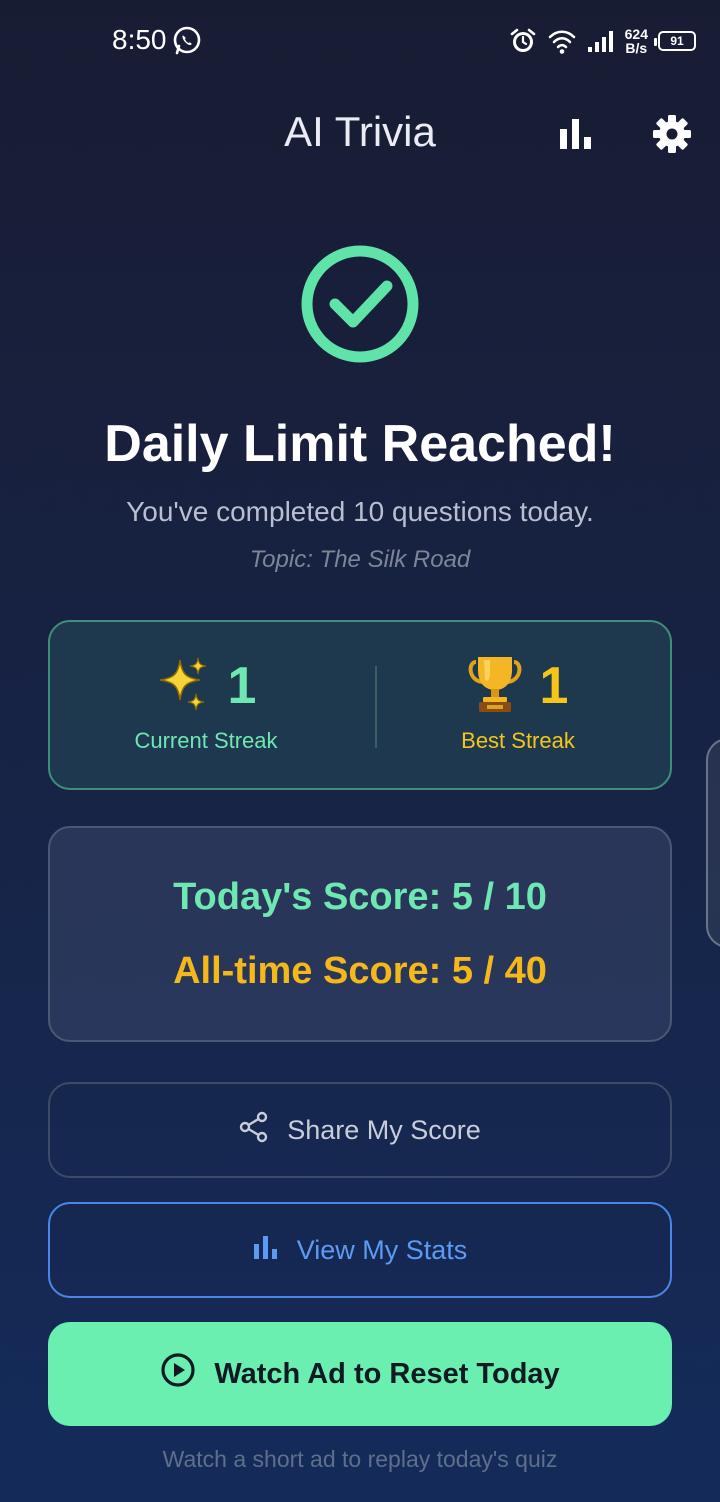 The height and width of the screenshot is (1502, 720). Describe the element at coordinates (360, 131) in the screenshot. I see `app-title: AI Trivia` at that location.